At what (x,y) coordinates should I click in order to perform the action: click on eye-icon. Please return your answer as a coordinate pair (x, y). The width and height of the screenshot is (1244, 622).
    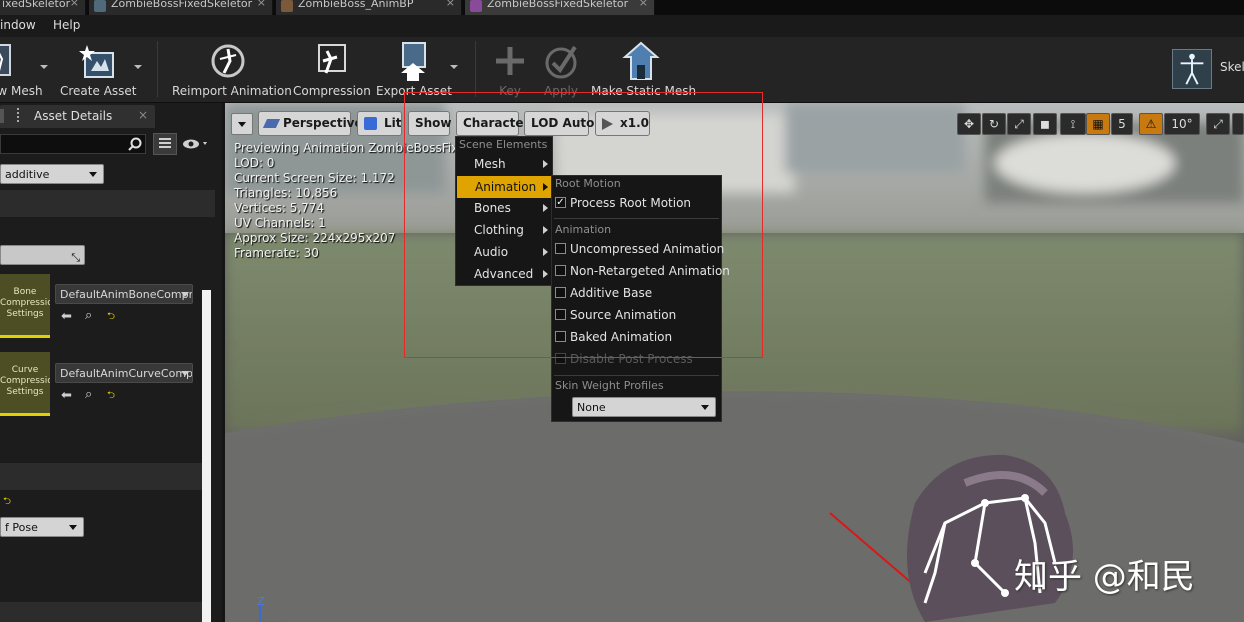
    Looking at the image, I should click on (195, 144).